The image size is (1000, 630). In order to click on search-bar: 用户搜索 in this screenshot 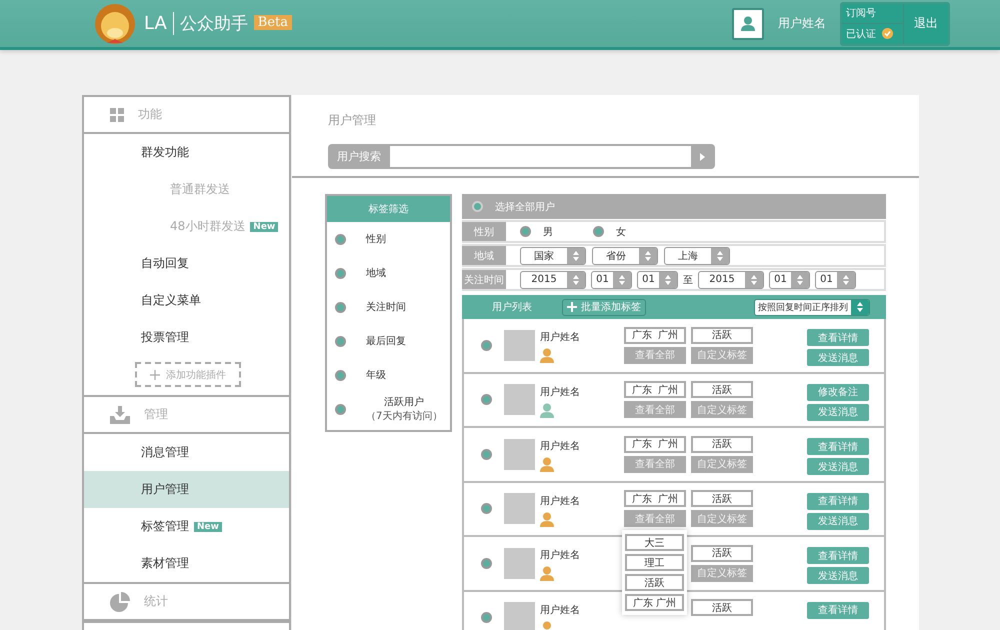, I will do `click(521, 156)`.